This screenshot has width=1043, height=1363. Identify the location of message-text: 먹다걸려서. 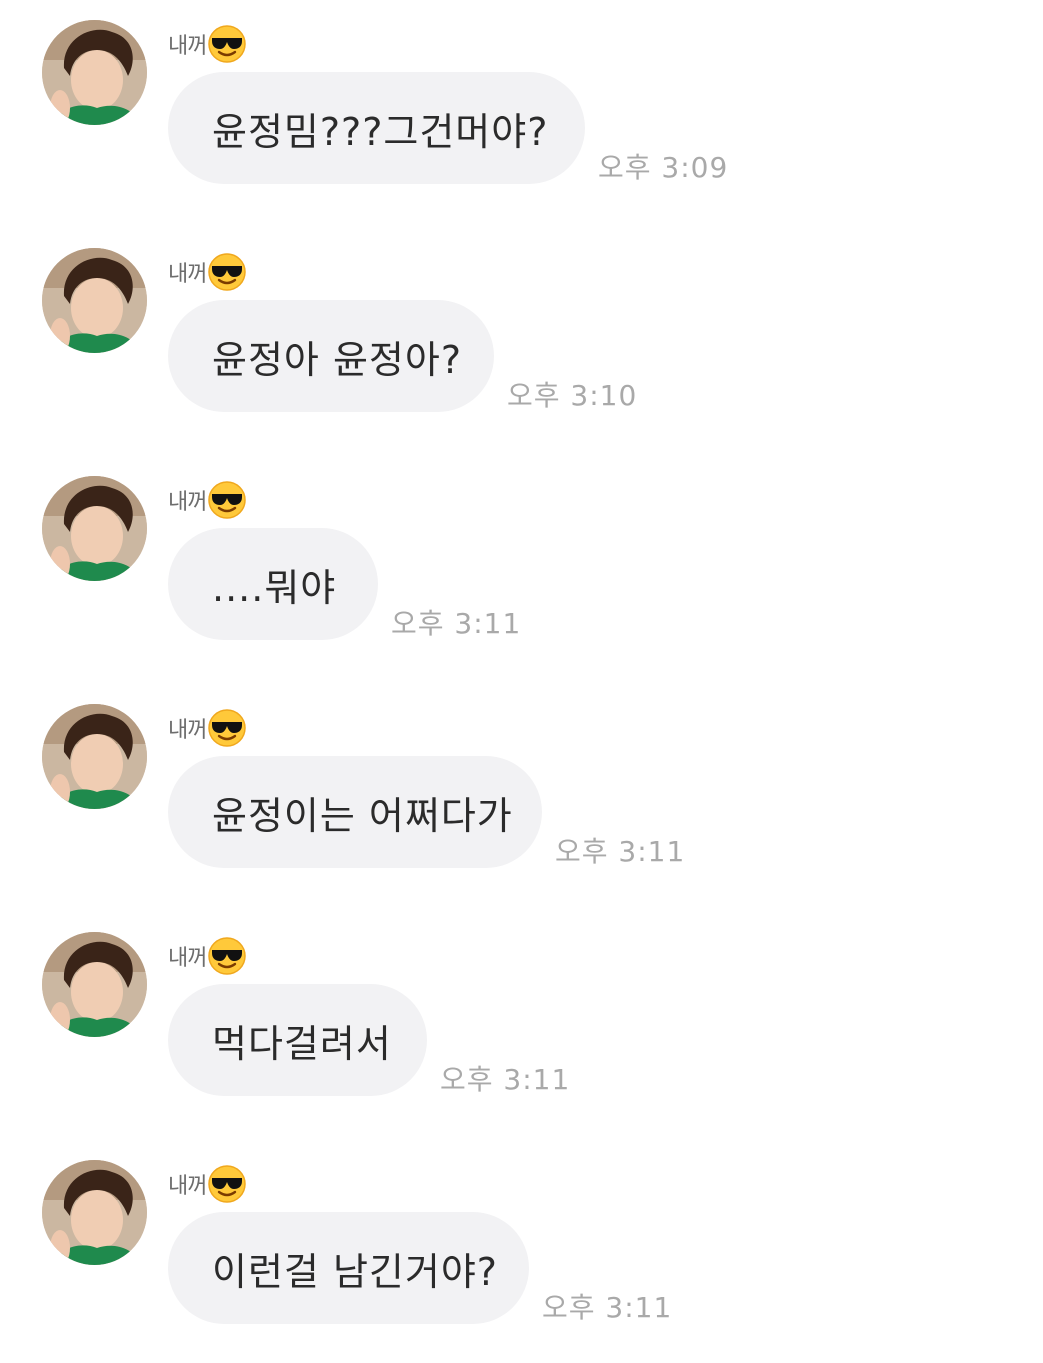
(302, 1043).